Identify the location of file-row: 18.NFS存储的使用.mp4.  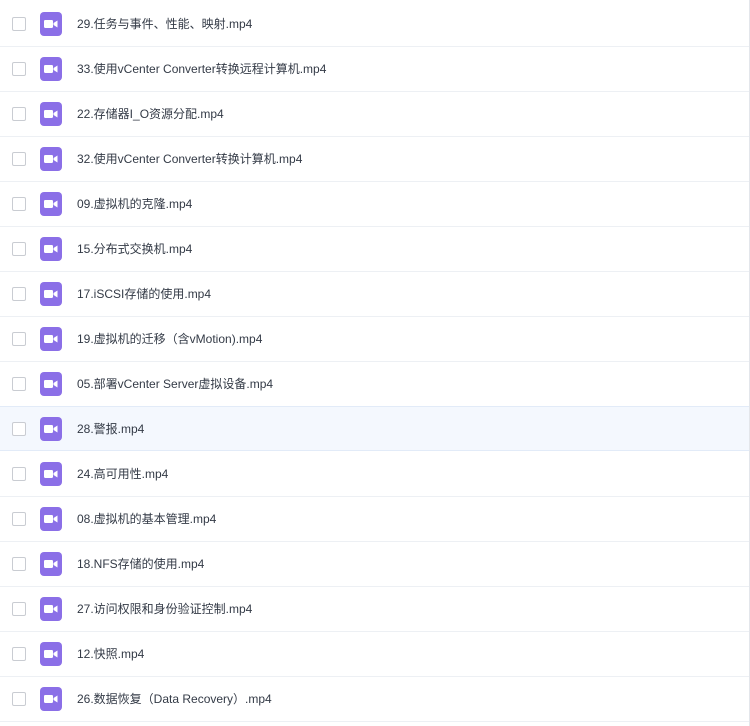
(375, 564).